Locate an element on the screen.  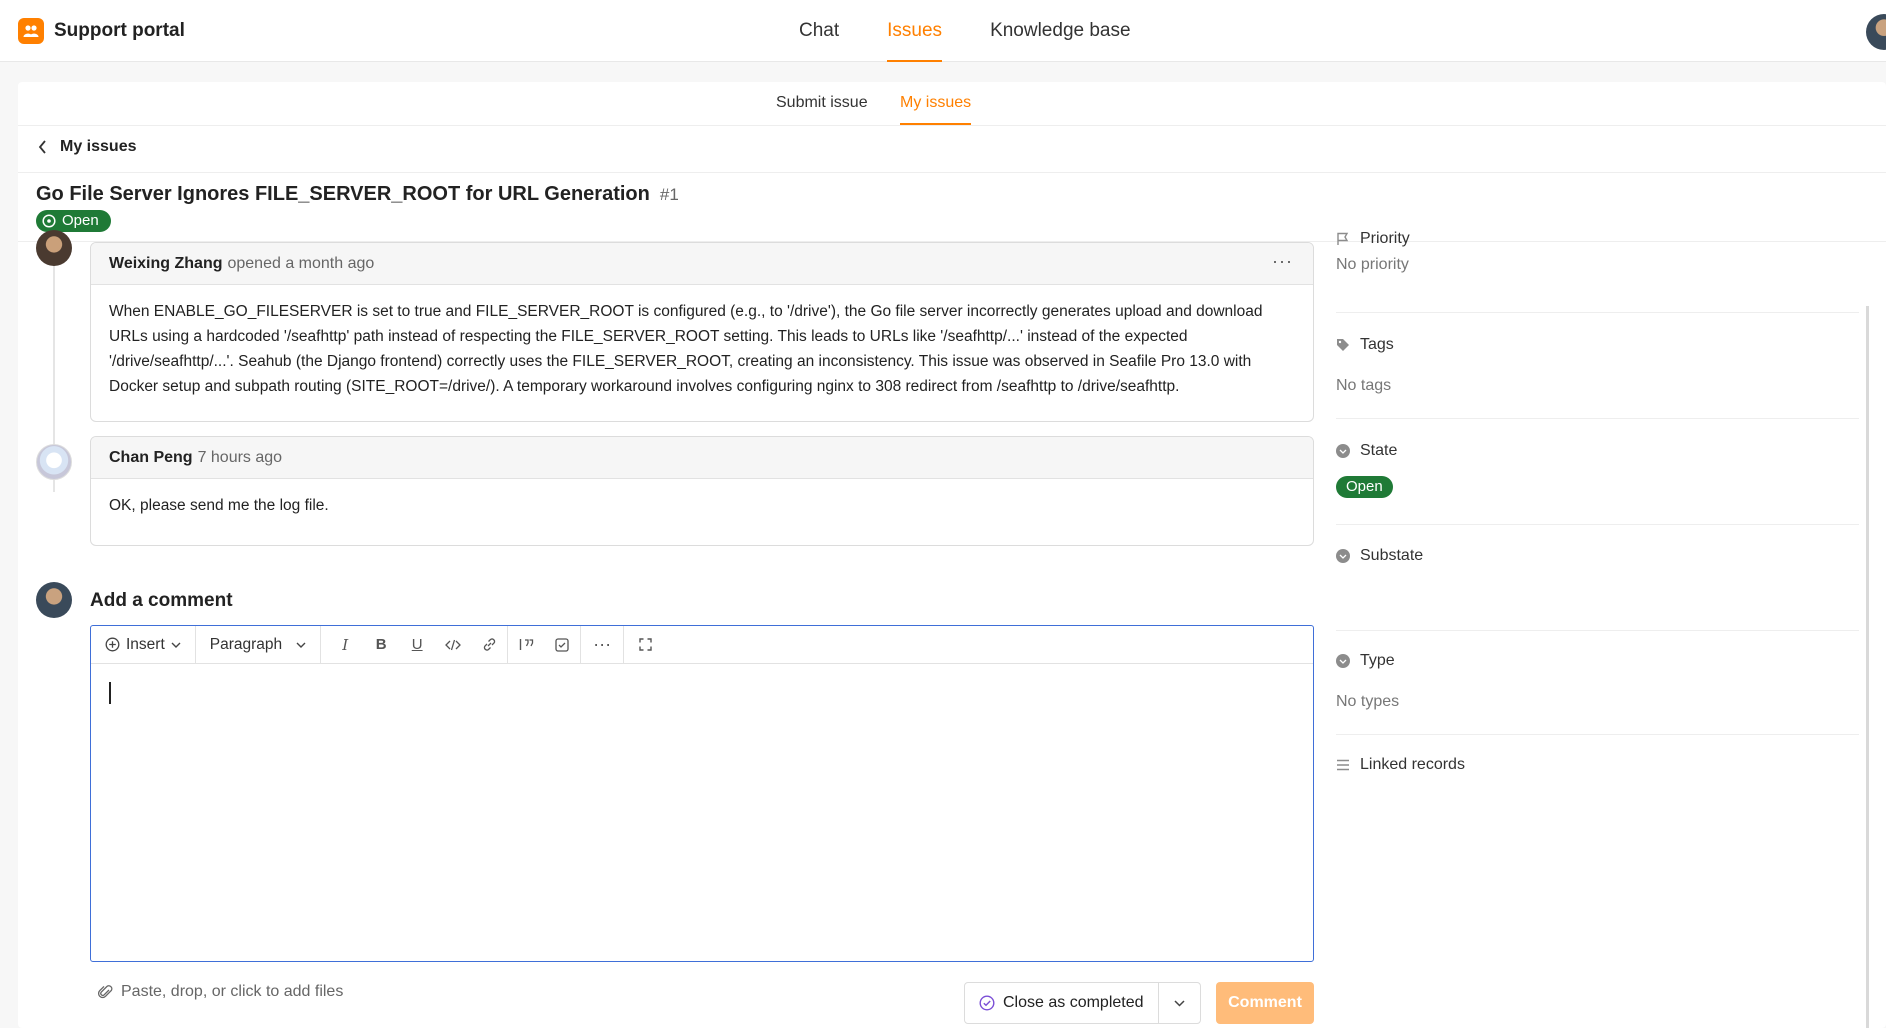
paragraph-select: Paragraph is located at coordinates (259, 644).